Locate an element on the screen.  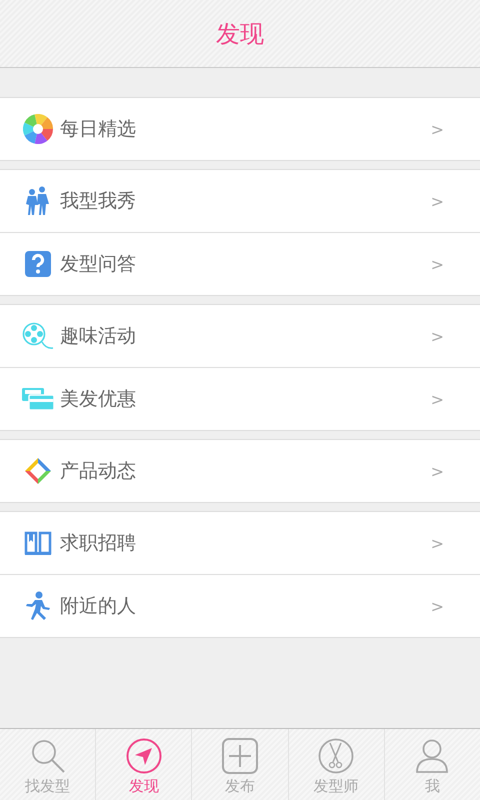
question-icon is located at coordinates (38, 264).